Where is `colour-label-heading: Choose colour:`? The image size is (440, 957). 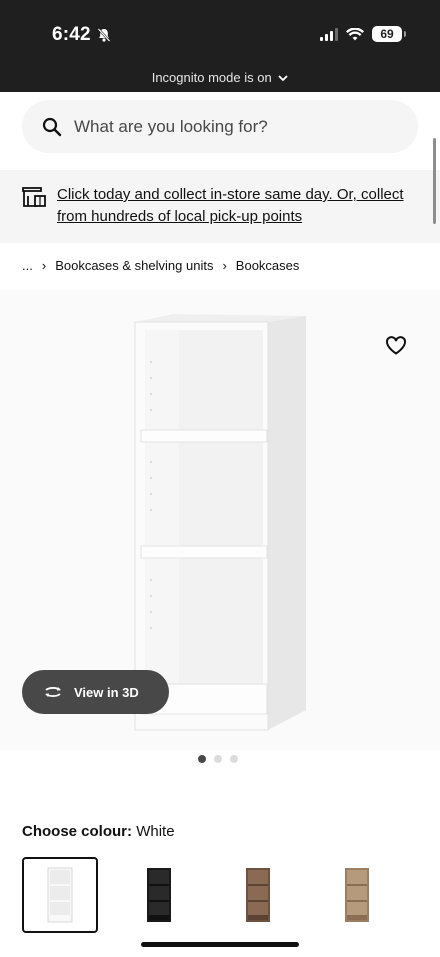
colour-label-heading: Choose colour: is located at coordinates (77, 831).